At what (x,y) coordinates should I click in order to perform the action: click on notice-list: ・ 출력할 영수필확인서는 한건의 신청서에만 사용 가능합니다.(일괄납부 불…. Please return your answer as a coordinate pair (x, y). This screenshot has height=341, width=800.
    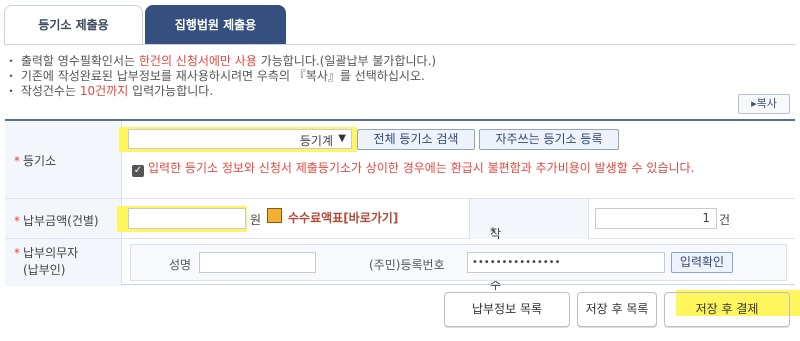
    Looking at the image, I should click on (365, 76).